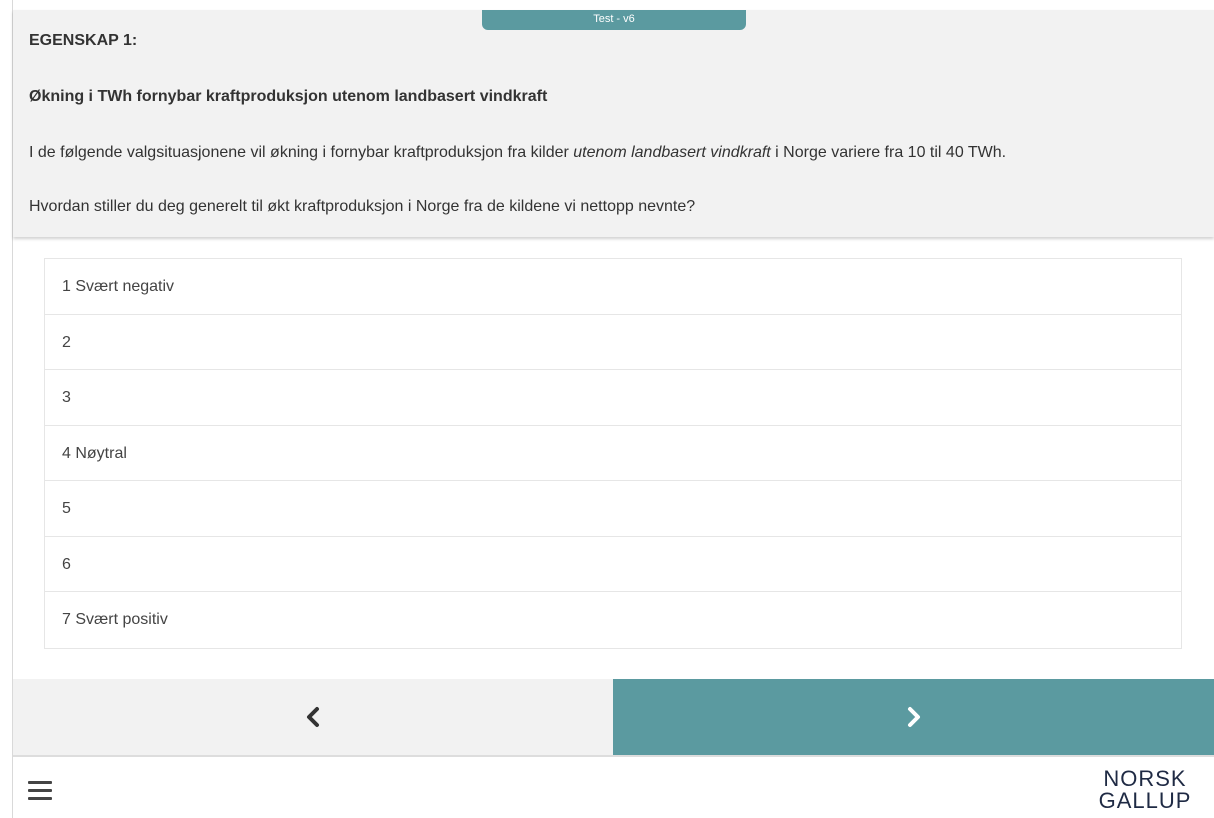 The width and height of the screenshot is (1214, 818). I want to click on norsk-gallup-logo: NORSK GALLUP, so click(1145, 792).